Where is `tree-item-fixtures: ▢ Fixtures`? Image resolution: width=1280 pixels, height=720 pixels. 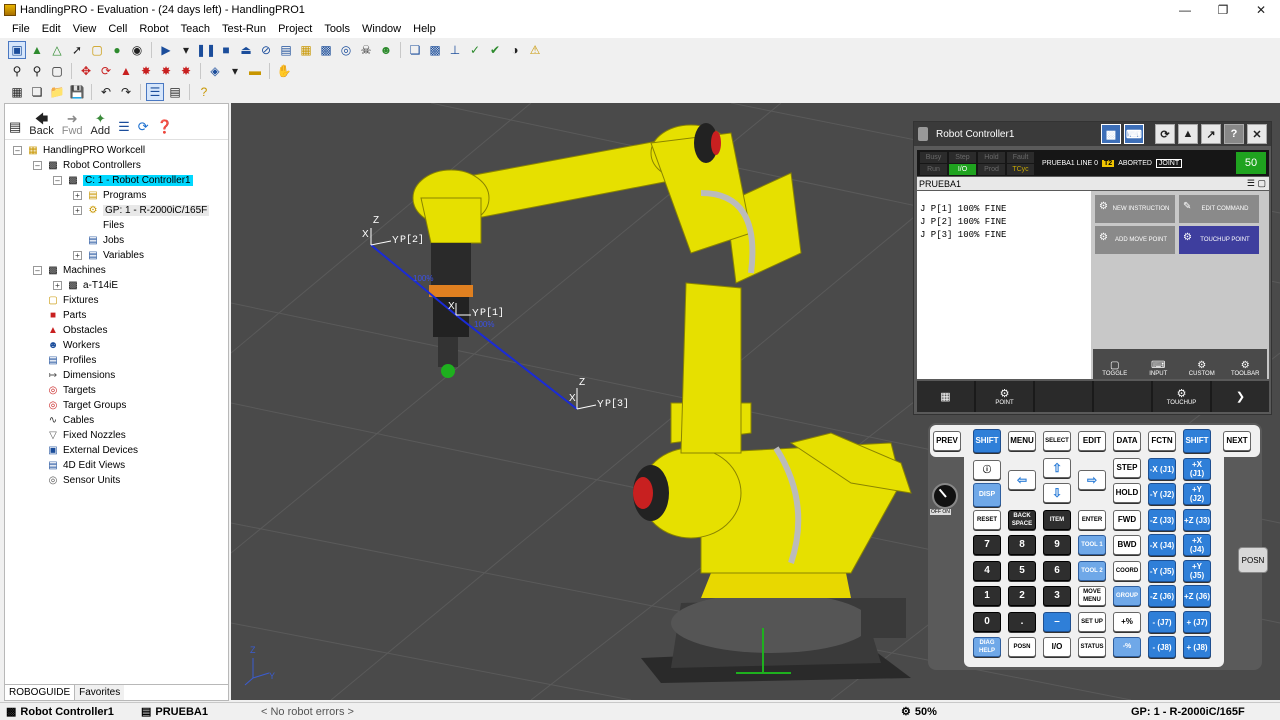 tree-item-fixtures: ▢ Fixtures is located at coordinates (72, 300).